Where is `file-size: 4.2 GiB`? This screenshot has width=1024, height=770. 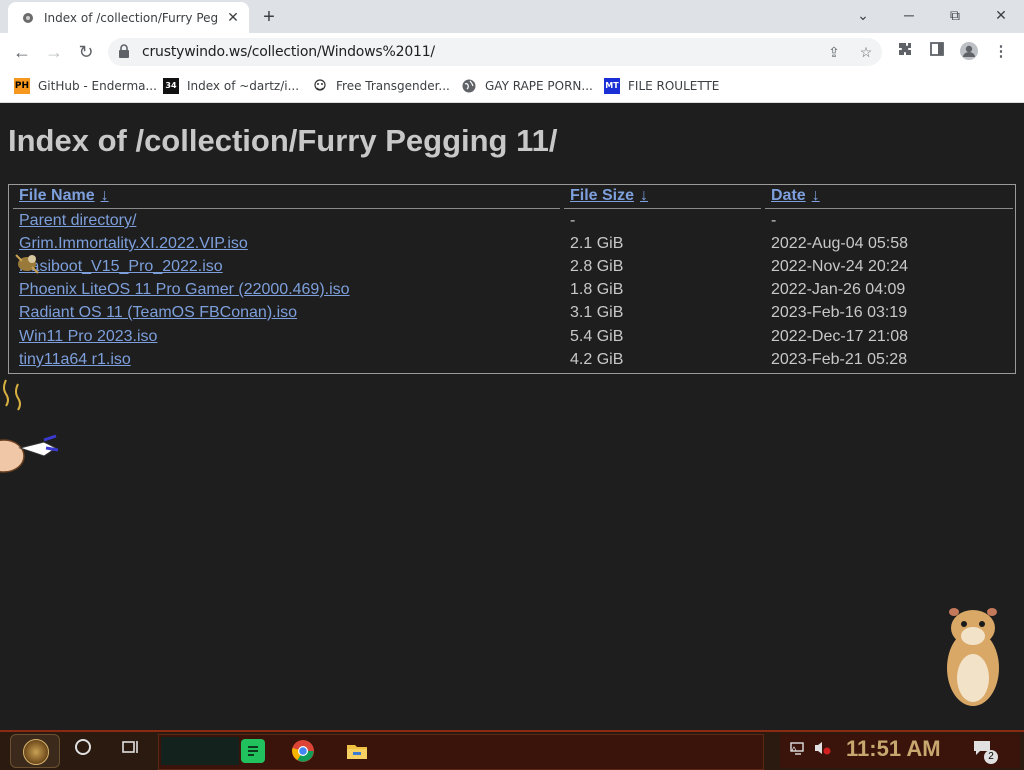
file-size: 4.2 GiB is located at coordinates (597, 359).